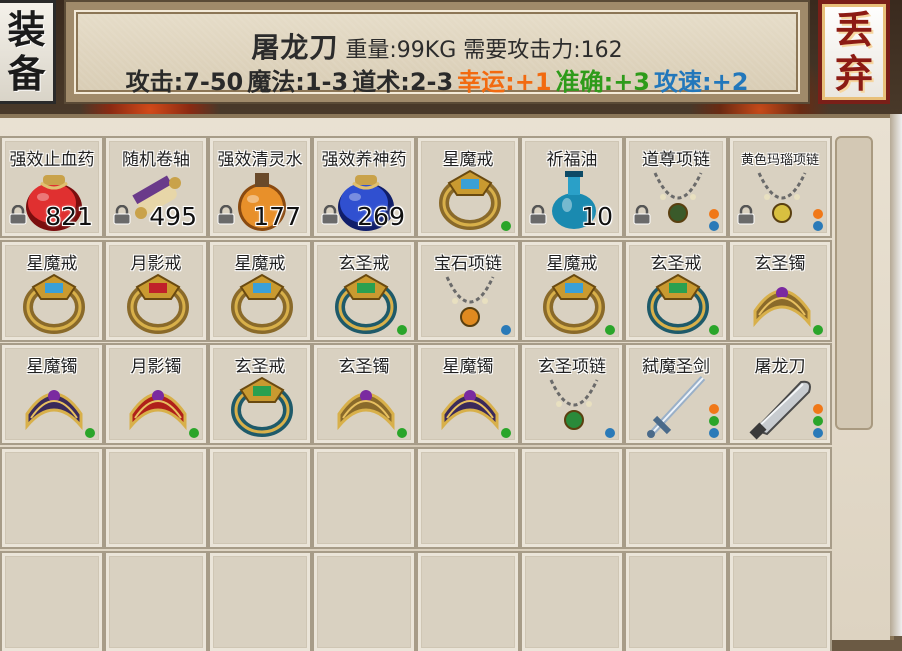  Describe the element at coordinates (854, 283) in the screenshot. I see `inventory-scrollbar` at that location.